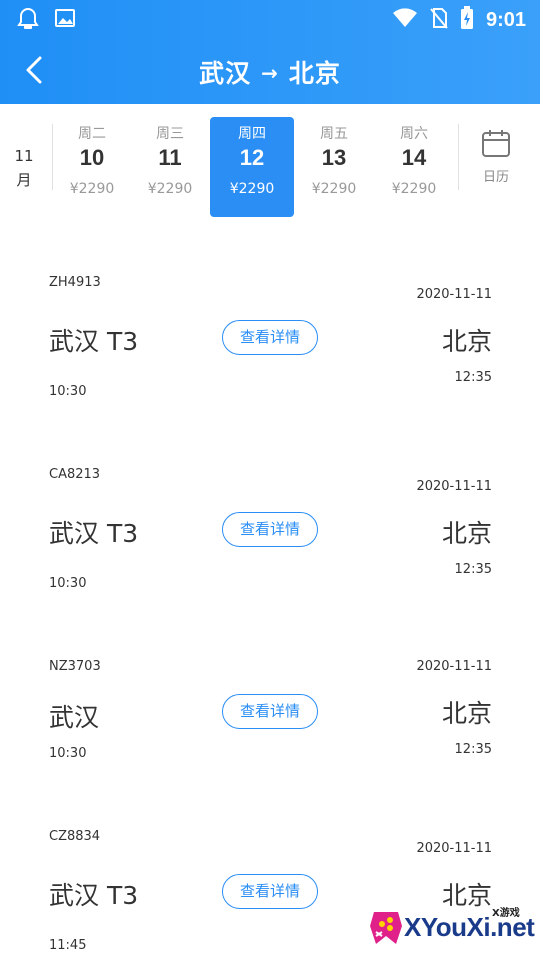  I want to click on battery-charging-icon, so click(467, 20).